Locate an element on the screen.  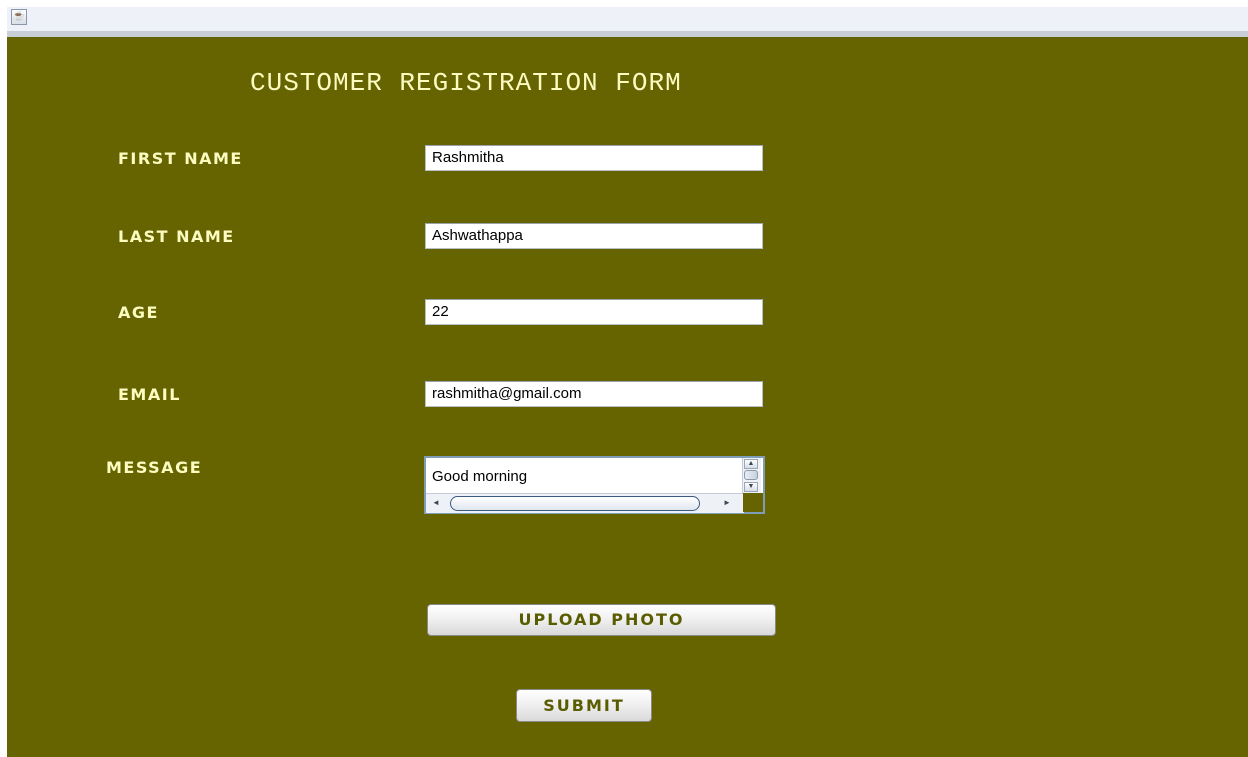
horizontal-scroll-thumb is located at coordinates (575, 503).